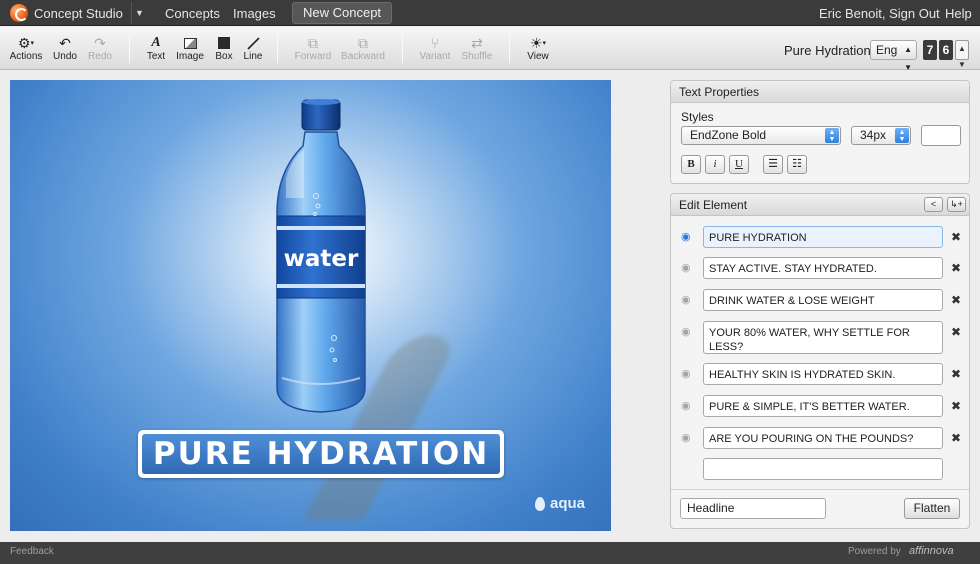 This screenshot has height=564, width=980. I want to click on new-concept-button: New Concept, so click(342, 13).